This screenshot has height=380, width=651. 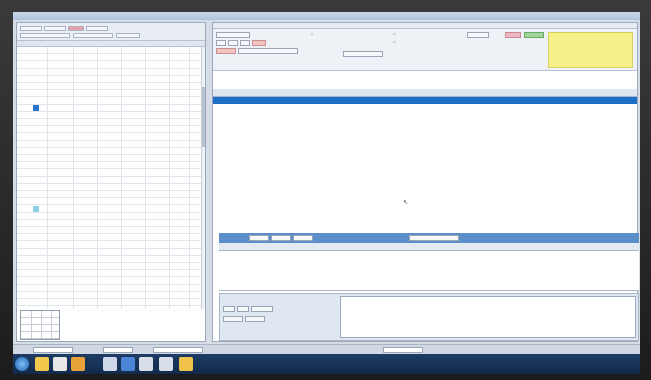 I want to click on browser-icon, so click(x=78, y=364).